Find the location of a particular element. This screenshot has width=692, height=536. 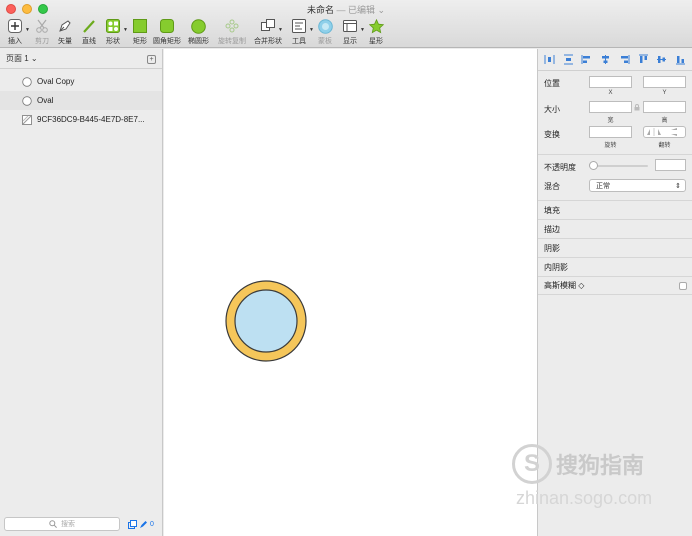

combine-label: 合并形状 is located at coordinates (268, 41).